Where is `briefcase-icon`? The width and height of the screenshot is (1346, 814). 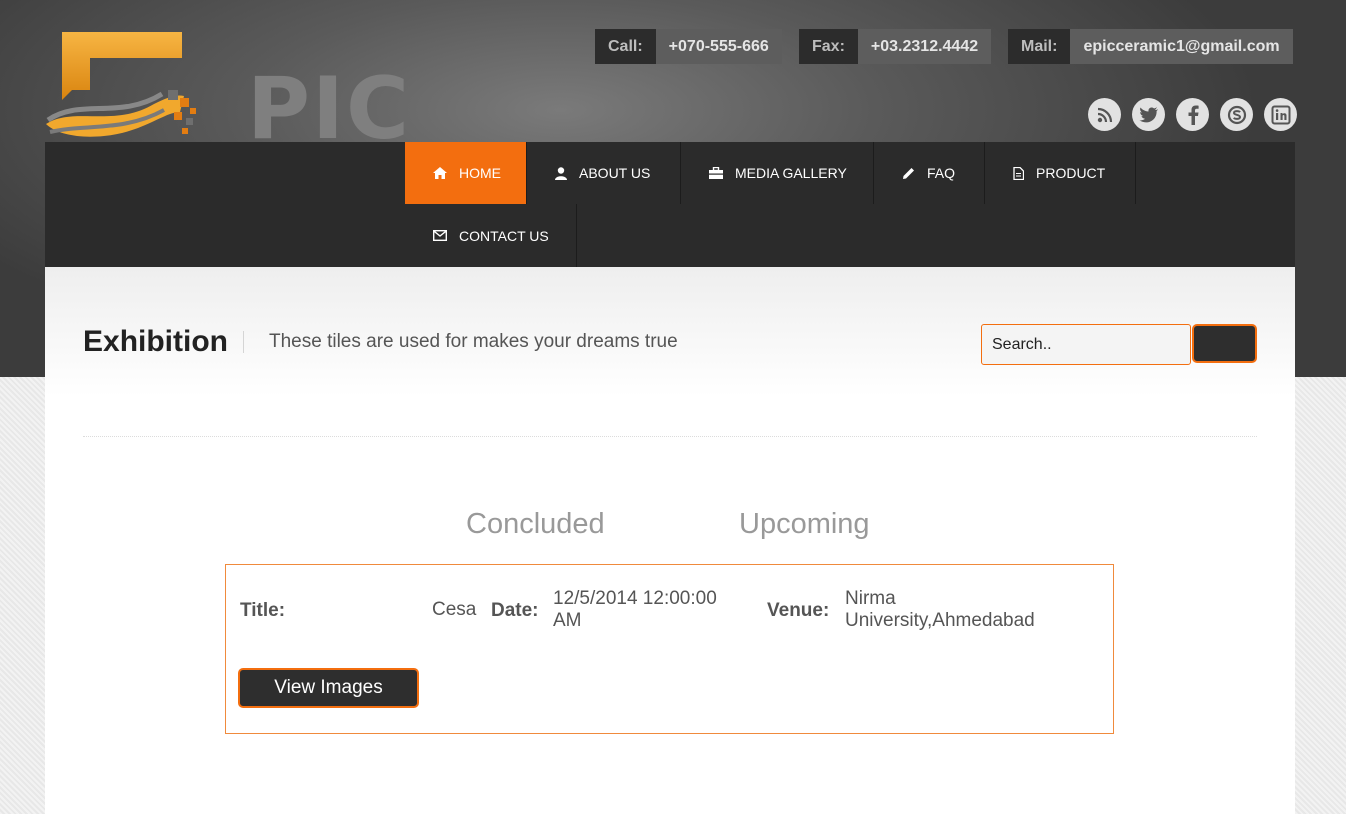 briefcase-icon is located at coordinates (716, 173).